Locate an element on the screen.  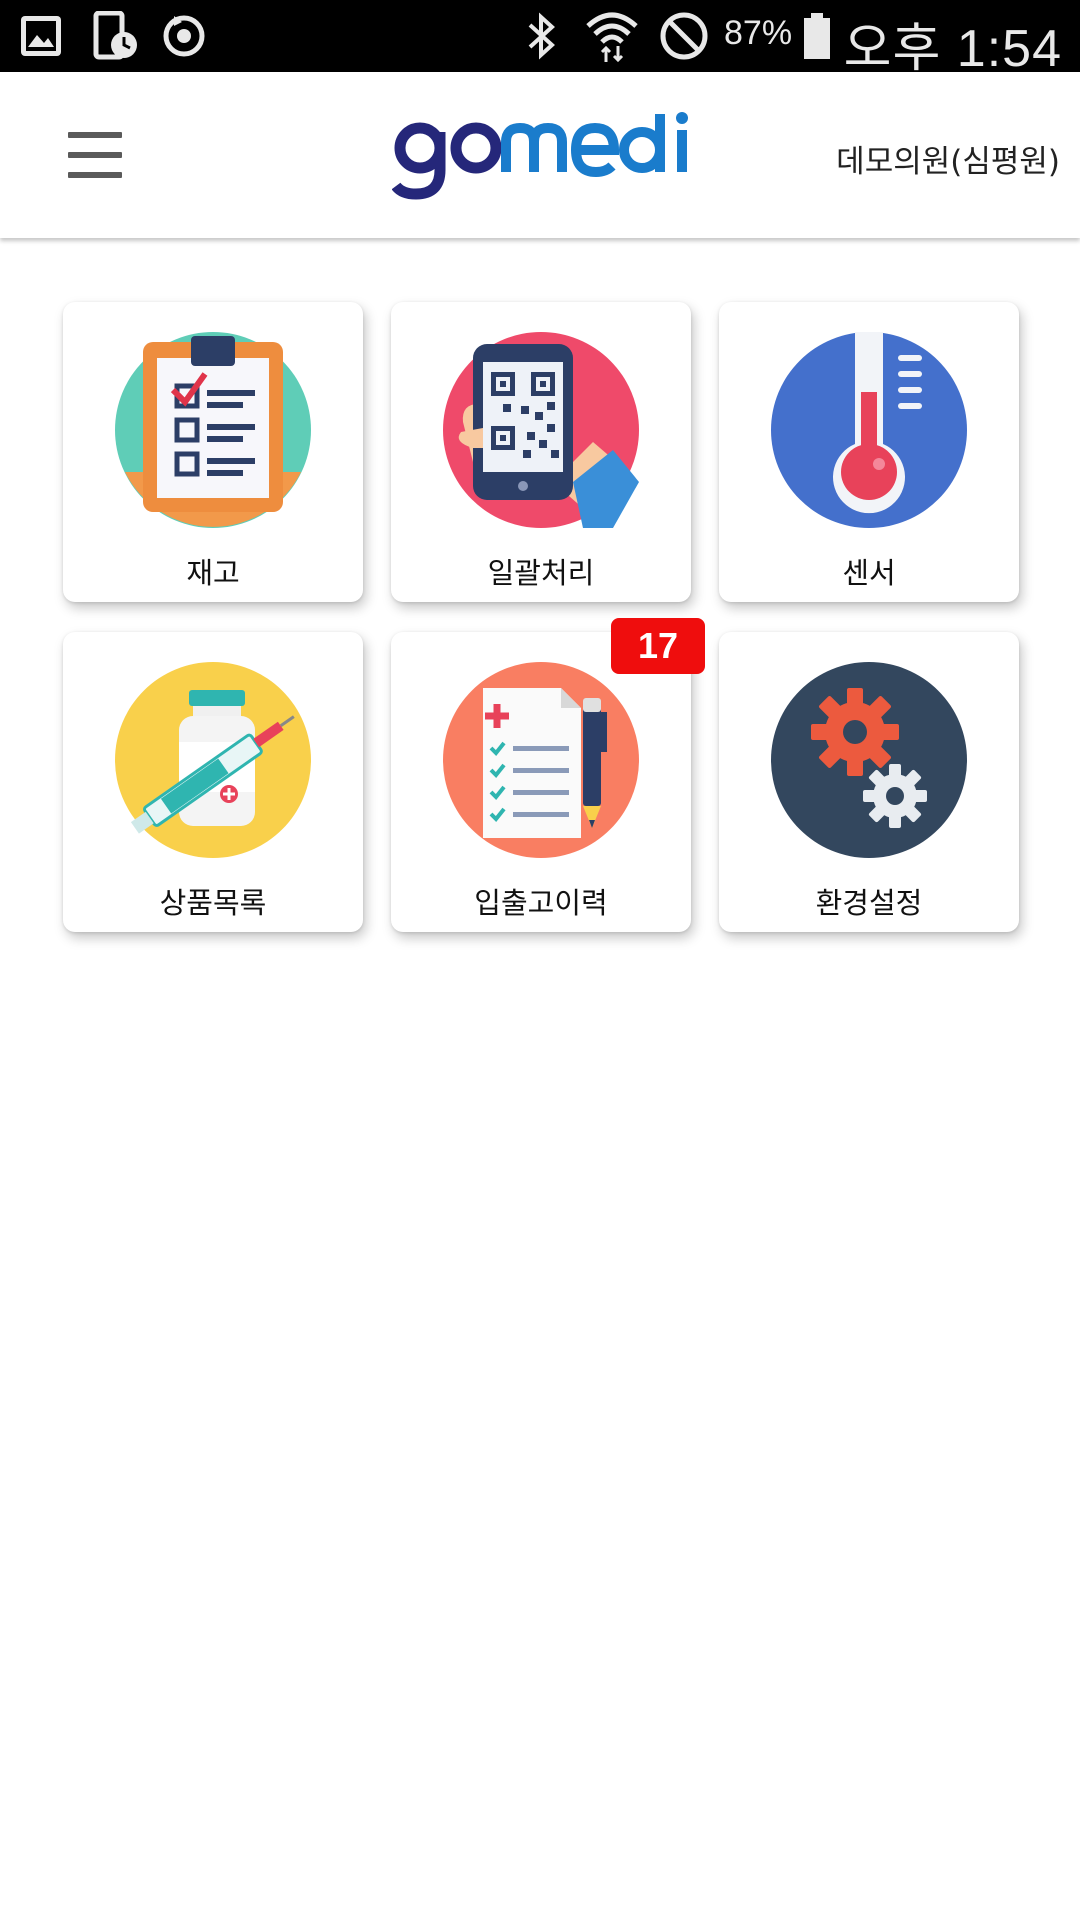
gomedi-logo is located at coordinates (540, 156).